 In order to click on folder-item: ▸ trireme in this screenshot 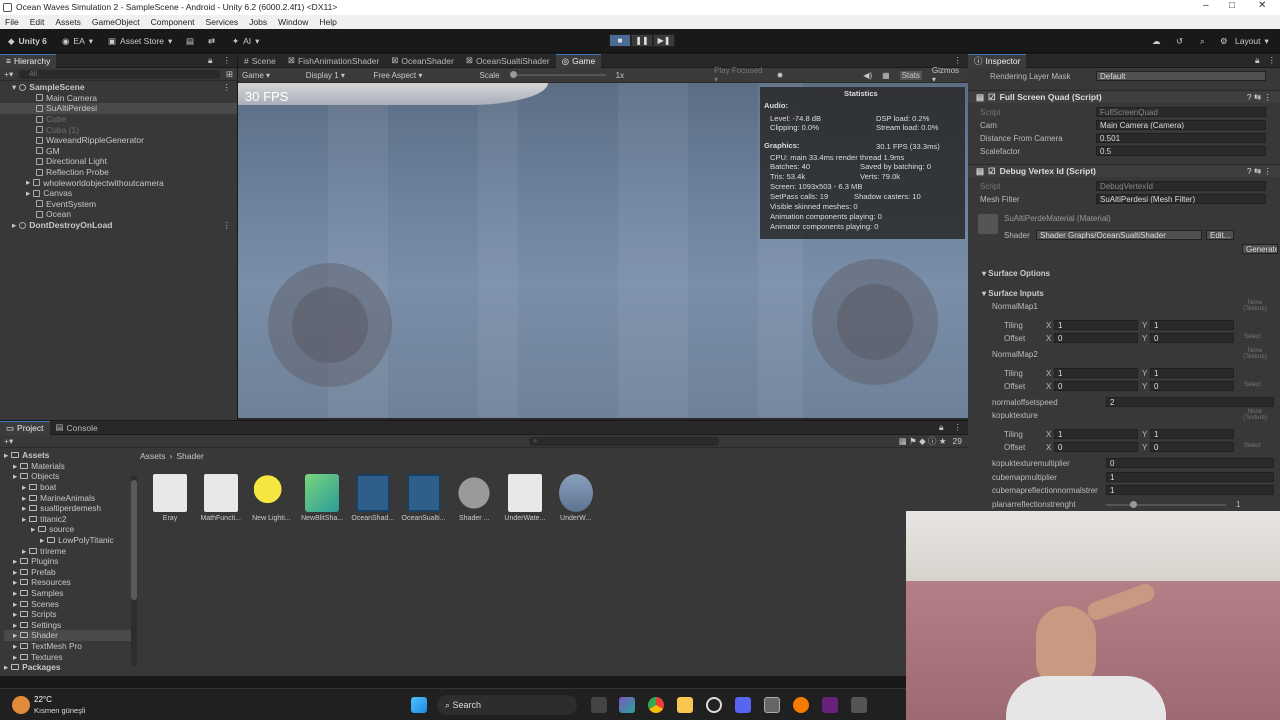, I will do `click(68, 550)`.